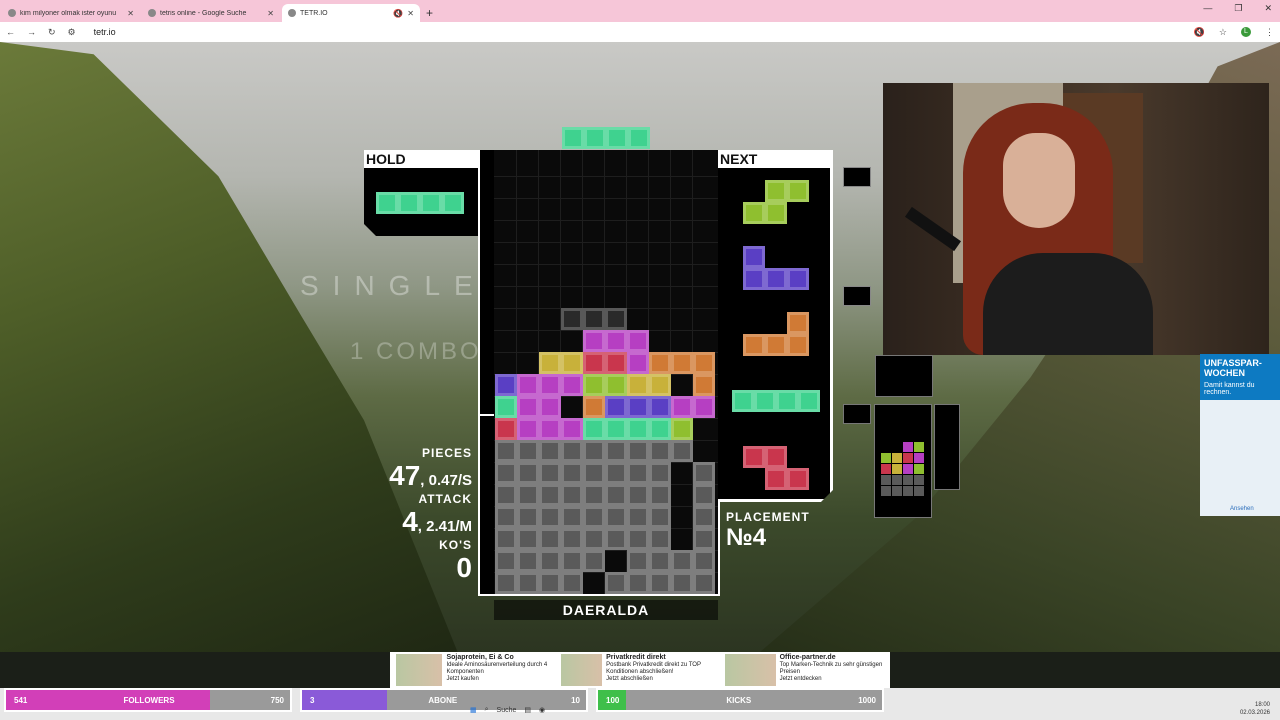 Image resolution: width=1280 pixels, height=720 pixels. Describe the element at coordinates (480, 657) in the screenshot. I see `ad-title: Sojaprotein, Ei & Co` at that location.